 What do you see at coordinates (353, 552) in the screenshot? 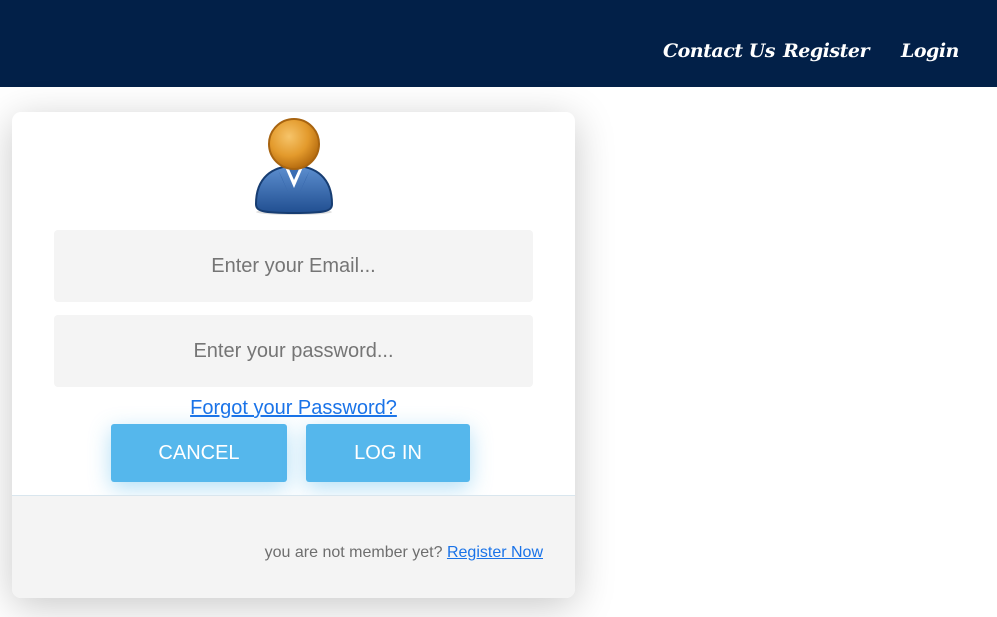
I see `register-prompt-text: you are not member yet?` at bounding box center [353, 552].